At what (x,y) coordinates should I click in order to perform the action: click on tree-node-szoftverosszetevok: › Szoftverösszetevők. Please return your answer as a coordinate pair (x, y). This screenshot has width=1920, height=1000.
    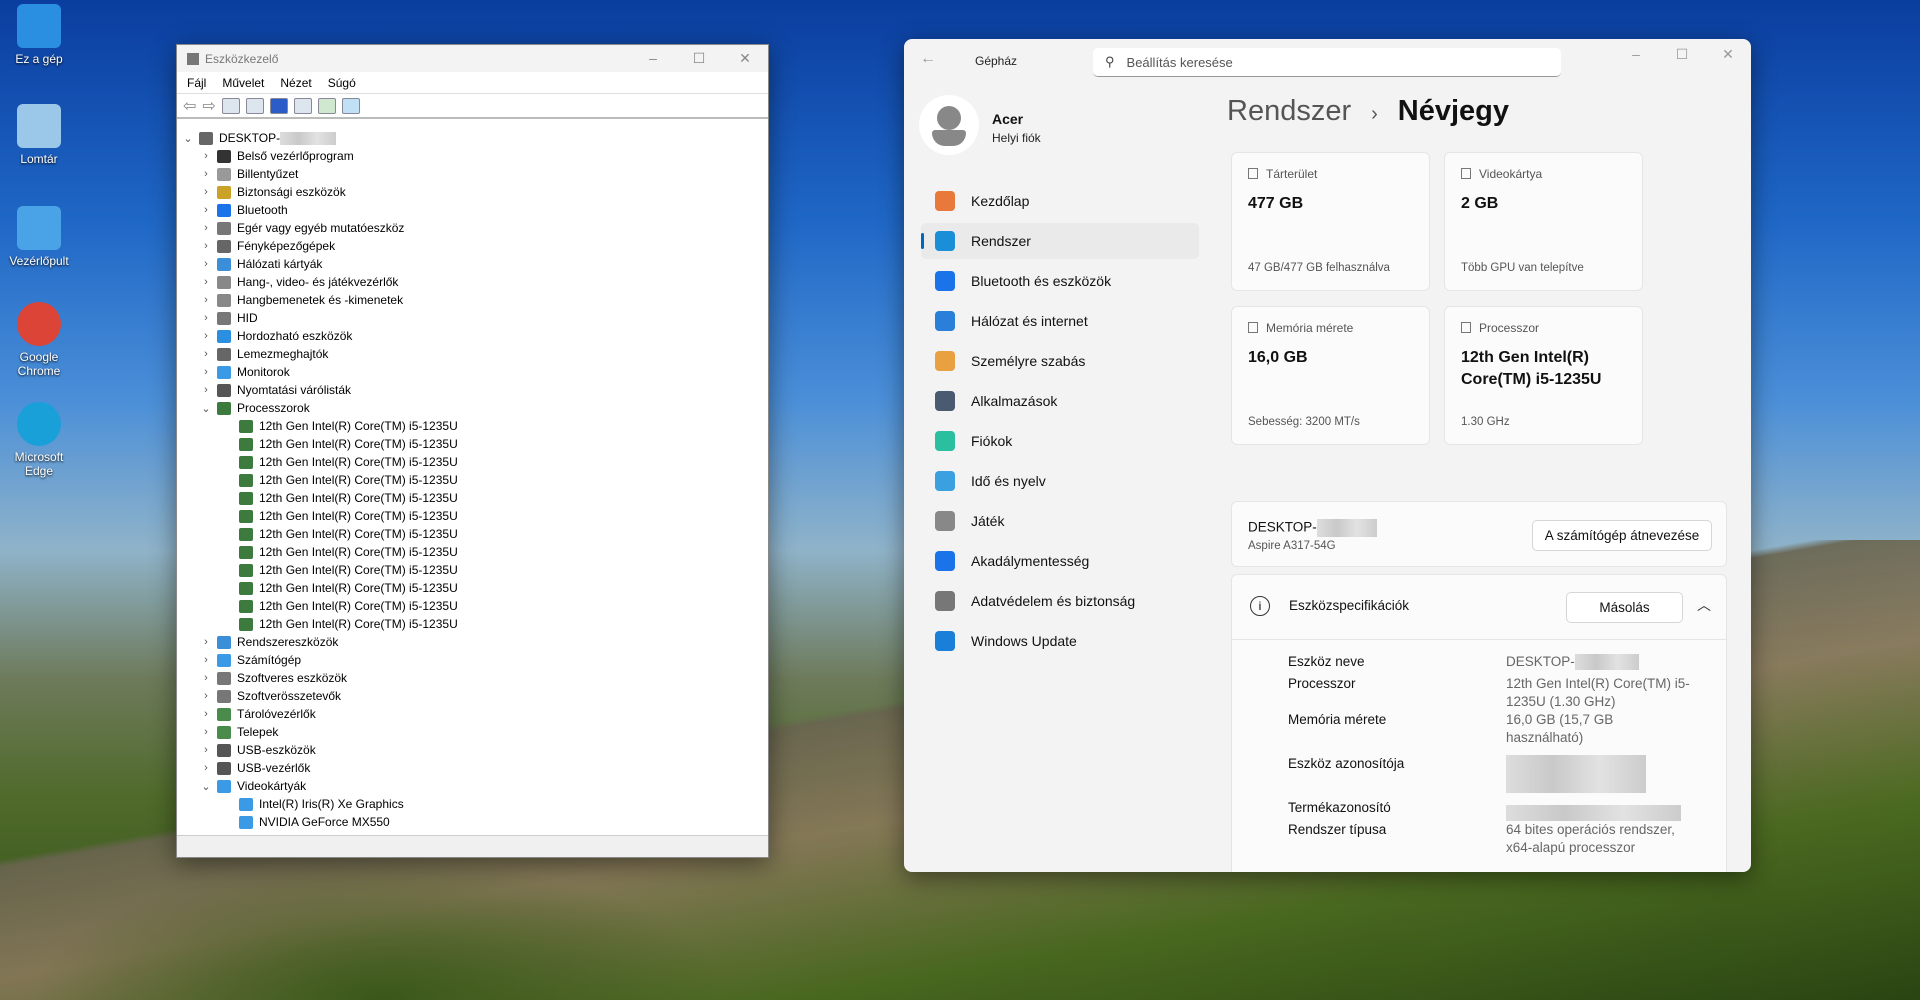
    Looking at the image, I should click on (472, 696).